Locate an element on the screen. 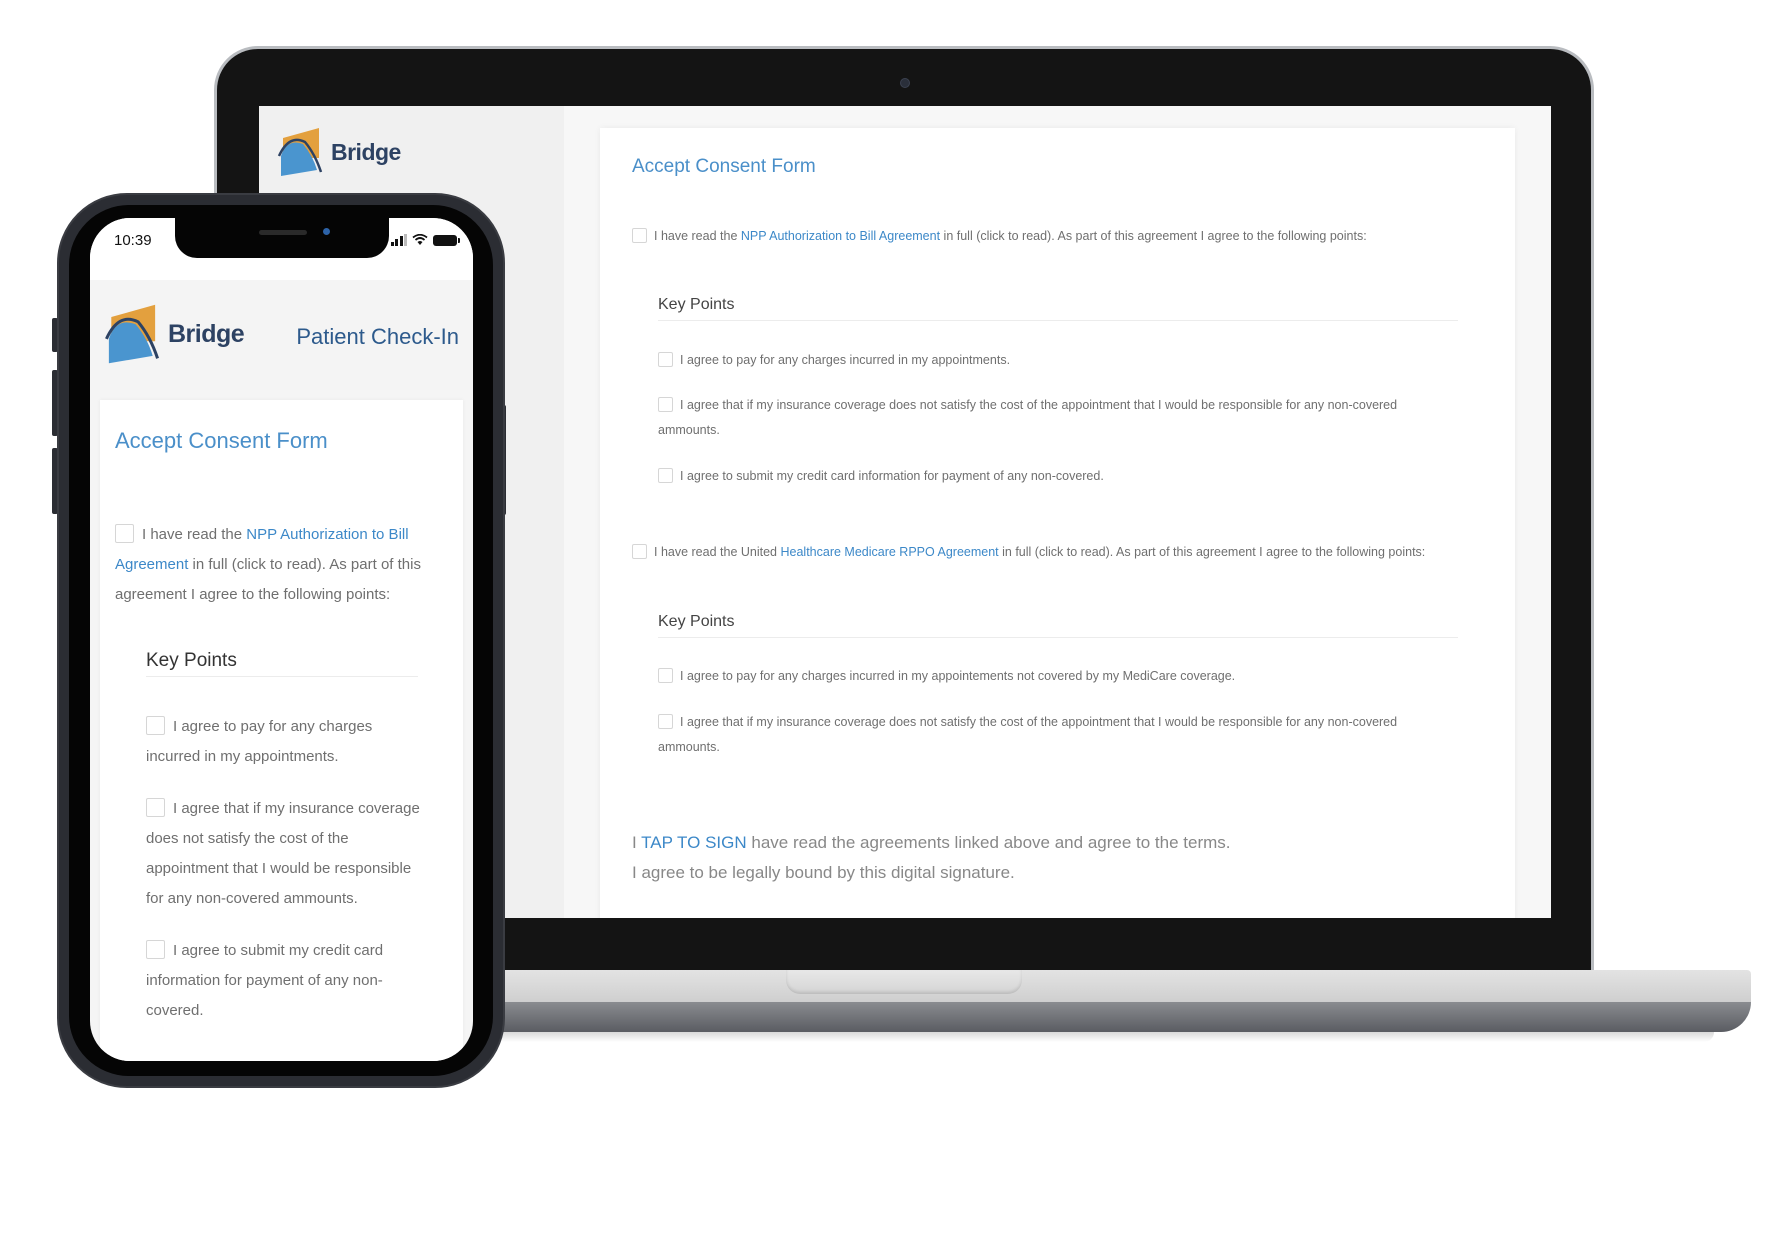 This screenshot has width=1790, height=1236. laptop-lid-notch is located at coordinates (904, 982).